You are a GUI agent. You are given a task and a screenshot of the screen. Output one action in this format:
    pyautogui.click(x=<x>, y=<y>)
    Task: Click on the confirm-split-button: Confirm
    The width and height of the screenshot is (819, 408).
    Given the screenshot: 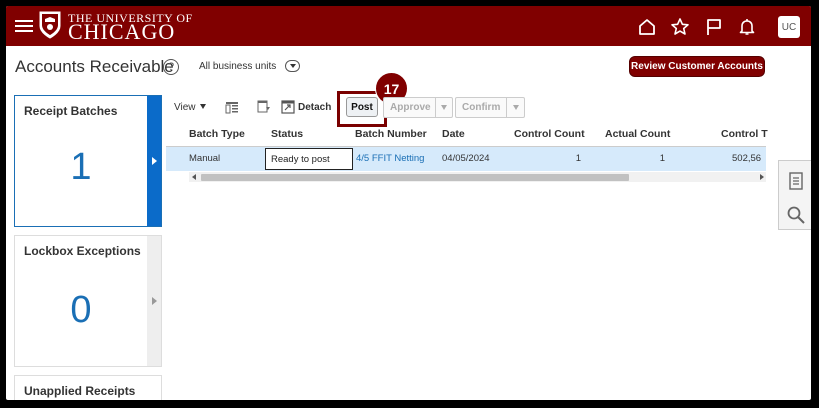 What is the action you would take?
    pyautogui.click(x=490, y=107)
    